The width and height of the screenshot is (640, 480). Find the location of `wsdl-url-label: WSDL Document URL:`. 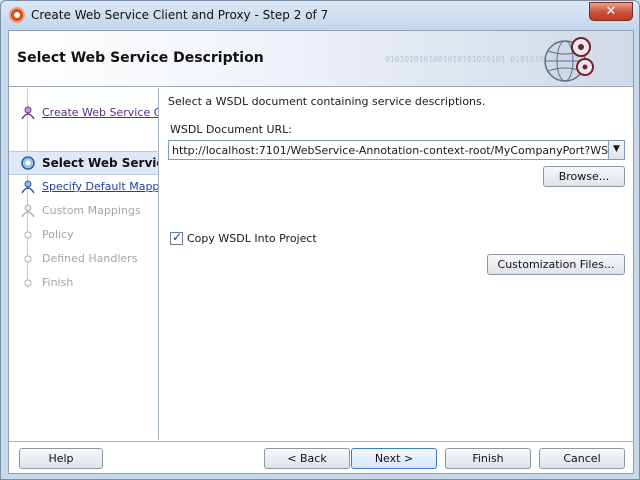

wsdl-url-label: WSDL Document URL: is located at coordinates (231, 129).